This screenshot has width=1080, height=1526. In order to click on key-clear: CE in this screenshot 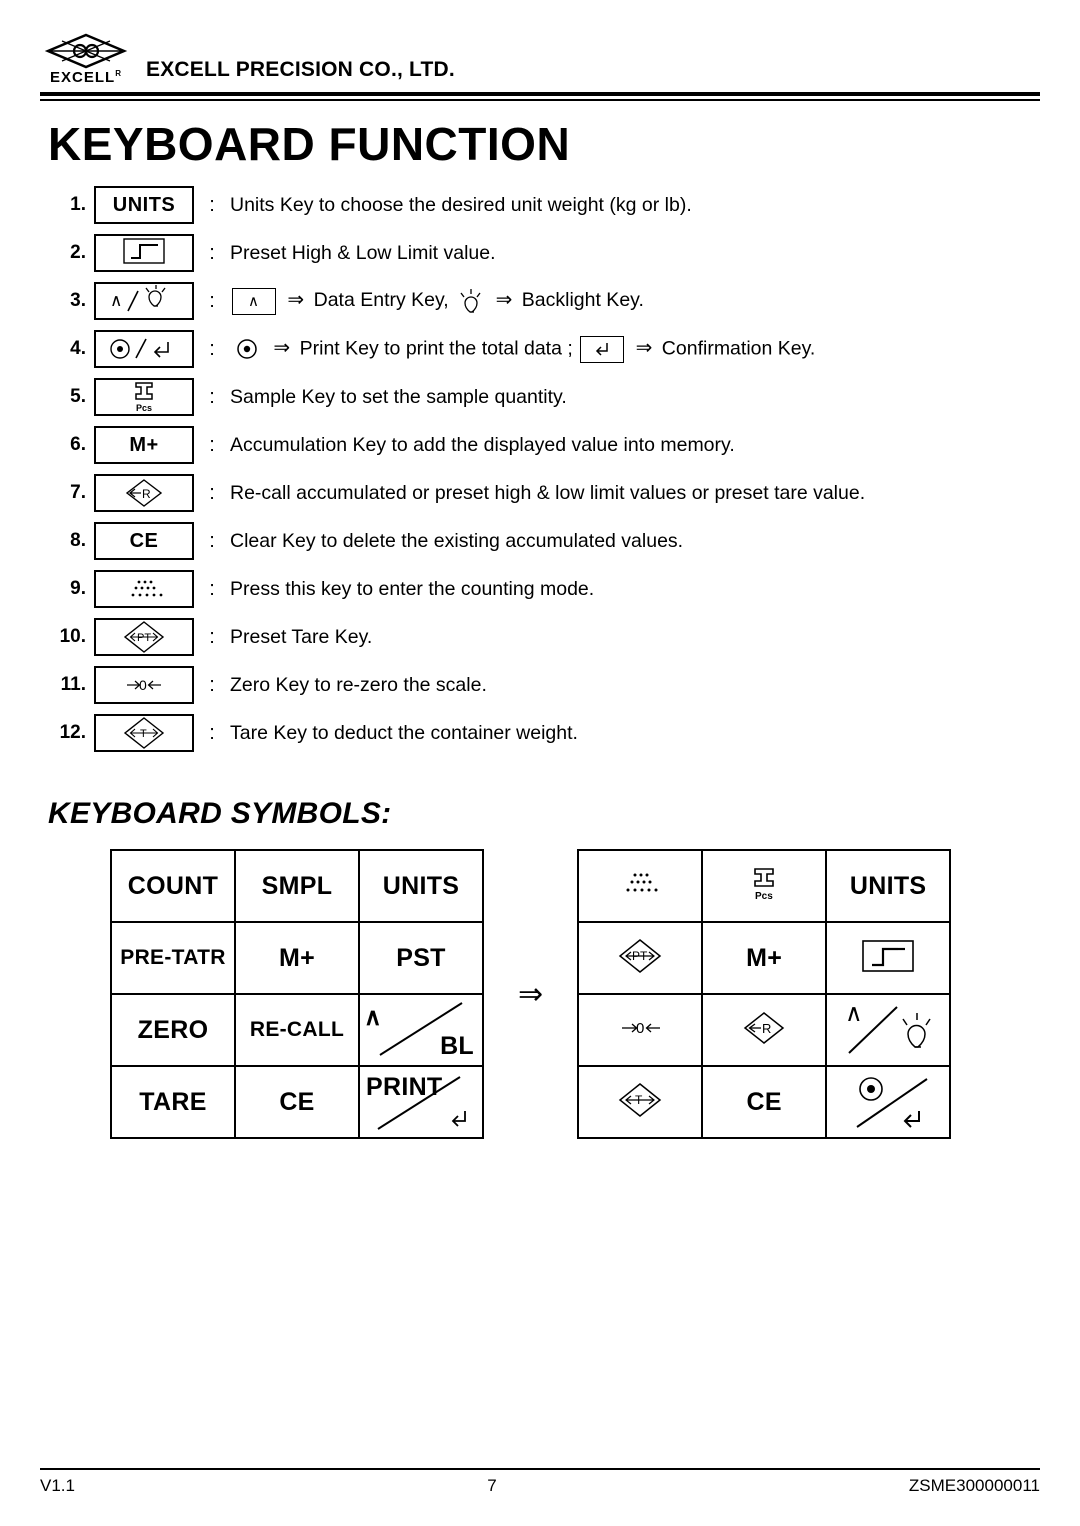, I will do `click(144, 541)`.